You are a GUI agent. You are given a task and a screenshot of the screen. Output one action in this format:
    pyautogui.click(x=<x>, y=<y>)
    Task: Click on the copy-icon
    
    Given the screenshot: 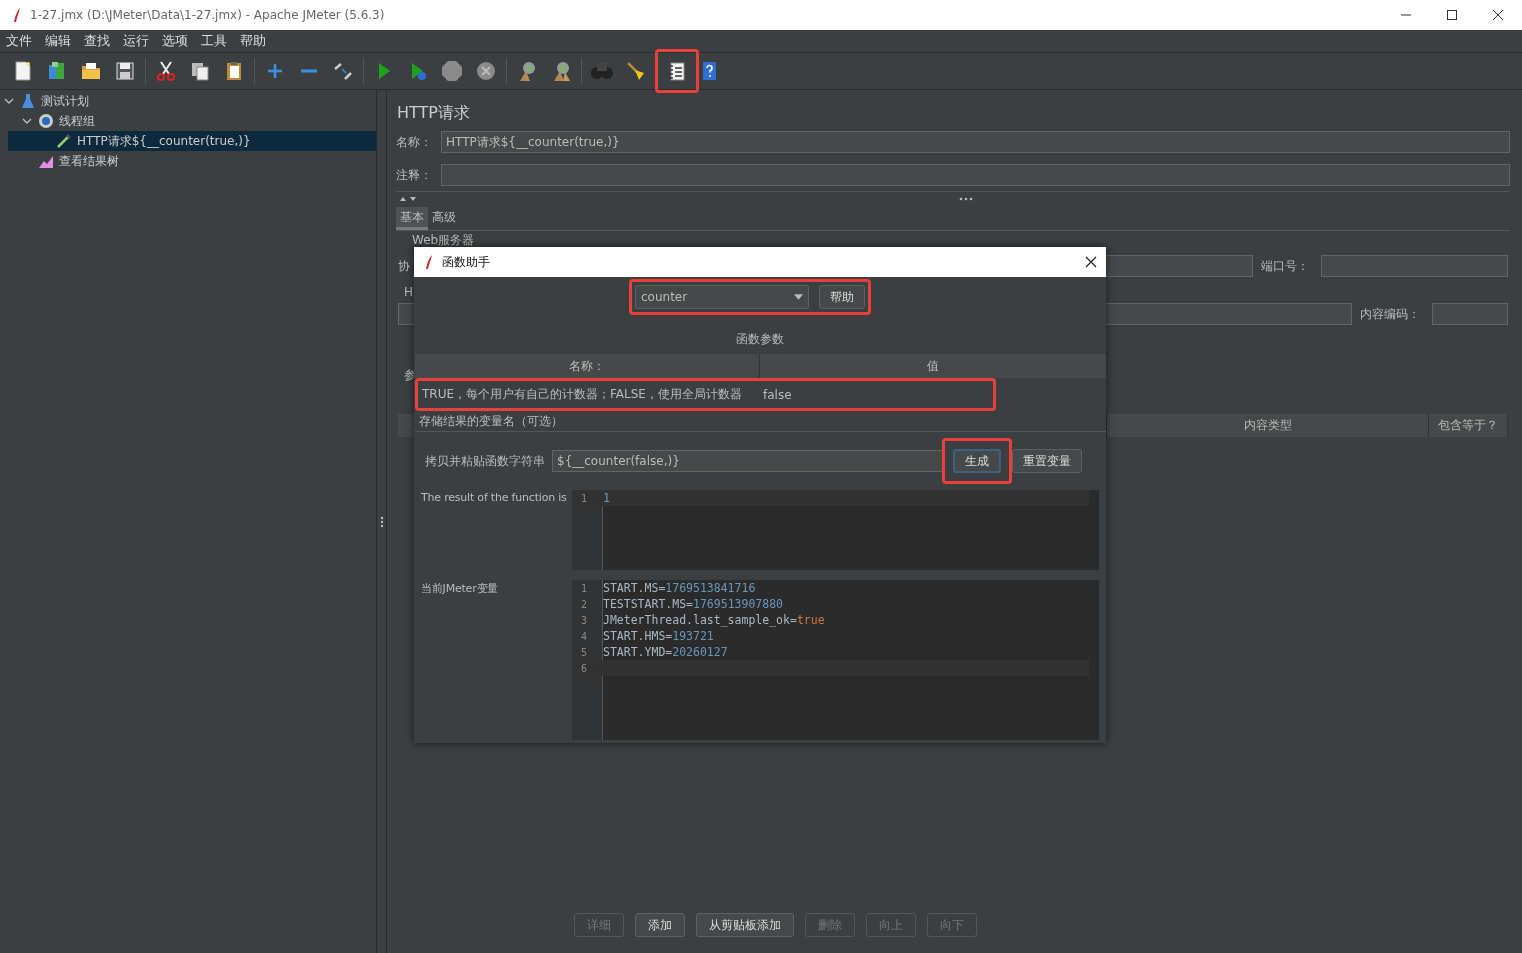 What is the action you would take?
    pyautogui.click(x=200, y=71)
    